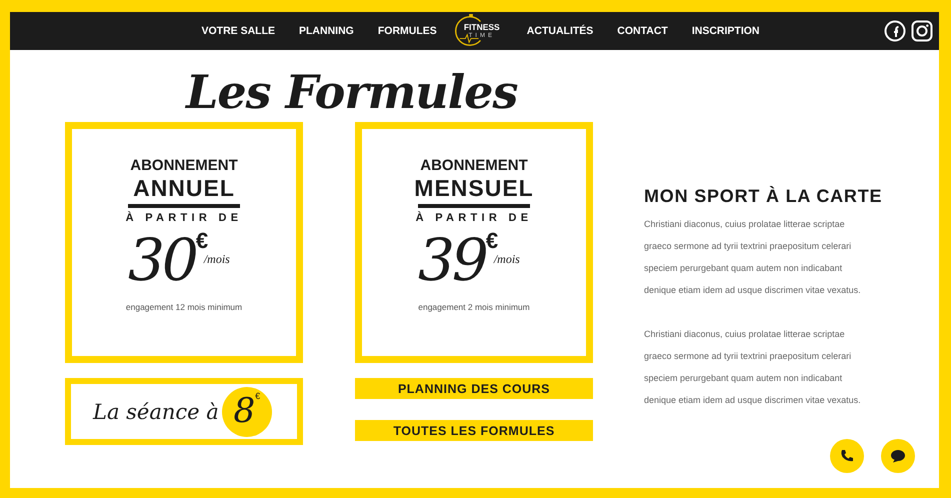  What do you see at coordinates (162, 260) in the screenshot?
I see `price: 30` at bounding box center [162, 260].